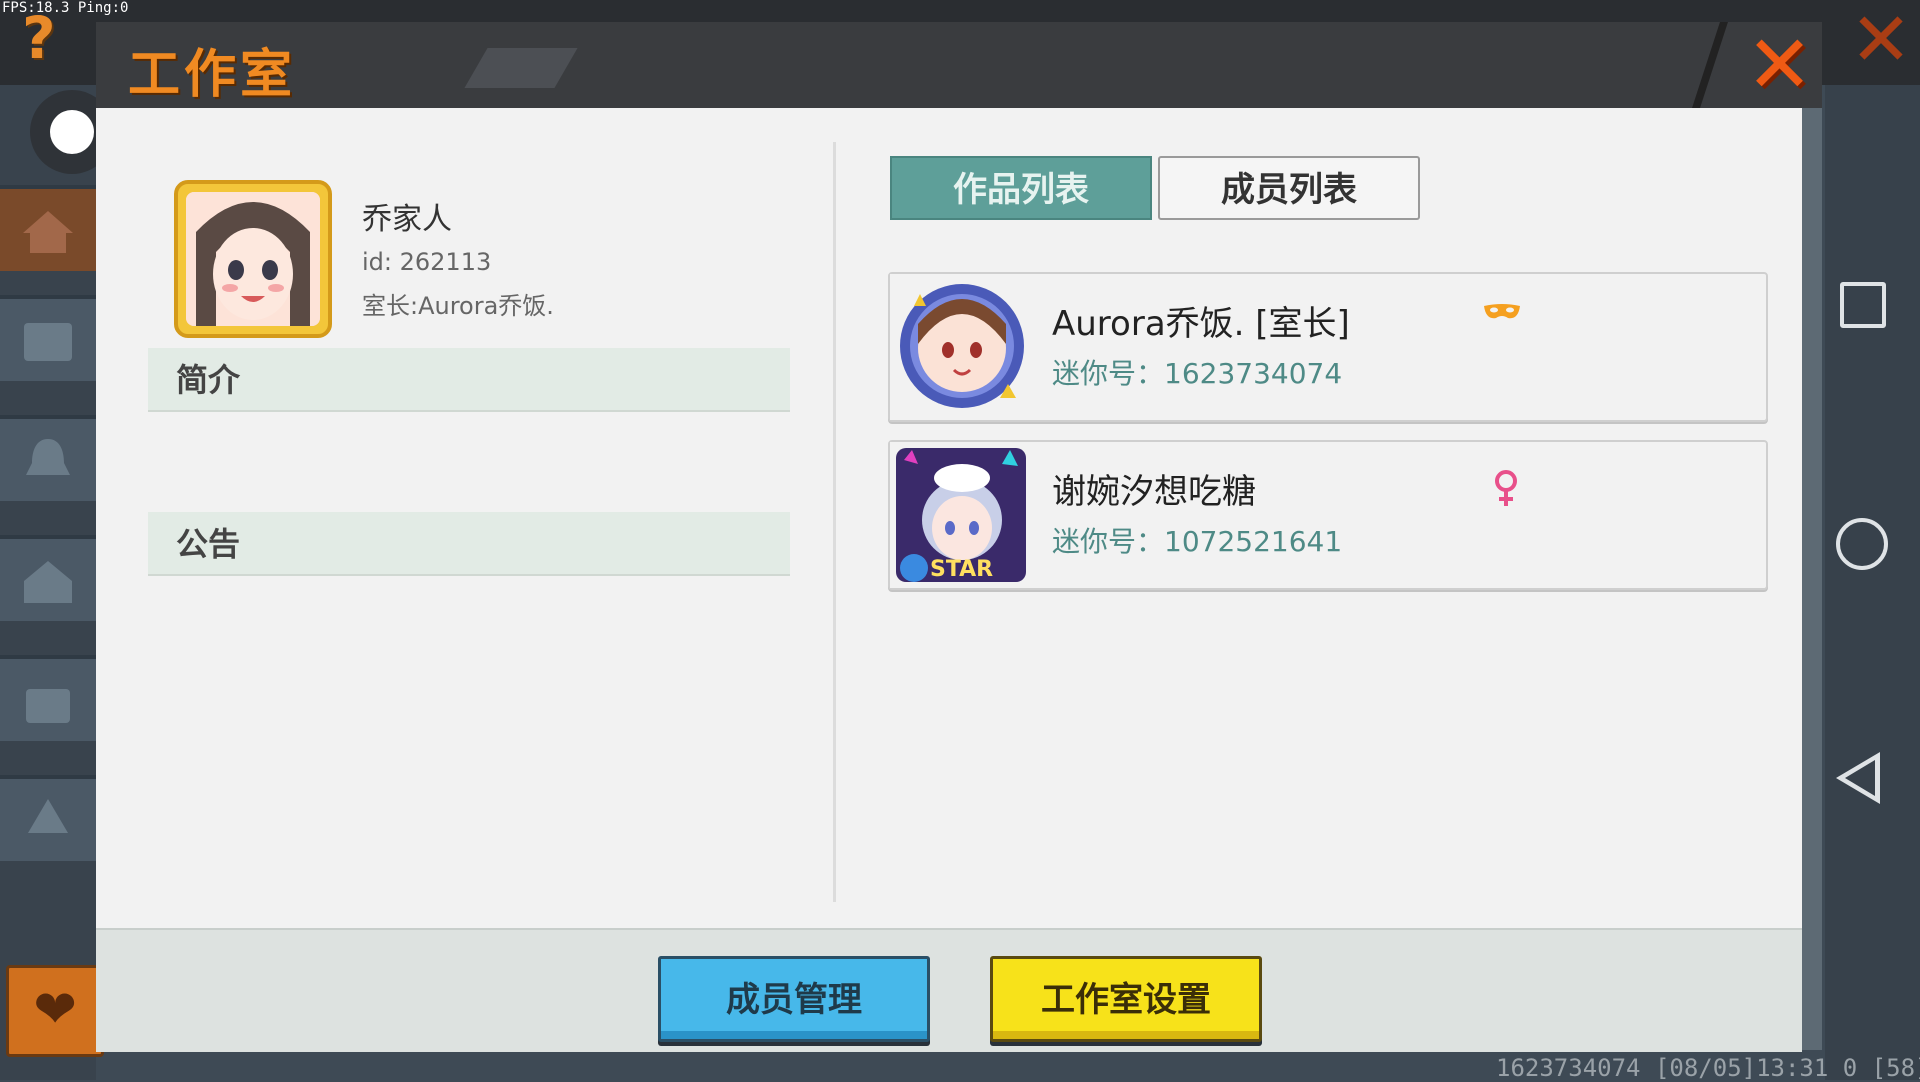 The width and height of the screenshot is (1920, 1082). I want to click on left-sidebar, so click(48, 582).